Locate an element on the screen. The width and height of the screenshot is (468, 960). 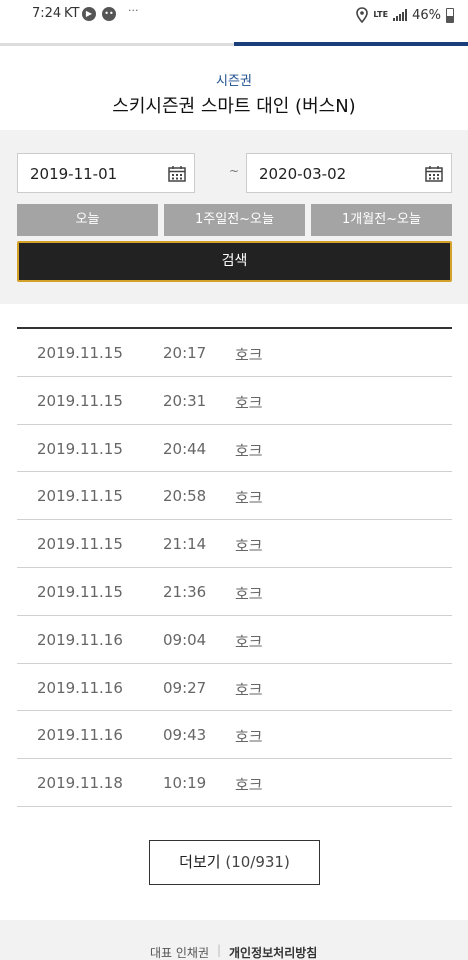
record-time: 20:44 is located at coordinates (185, 448).